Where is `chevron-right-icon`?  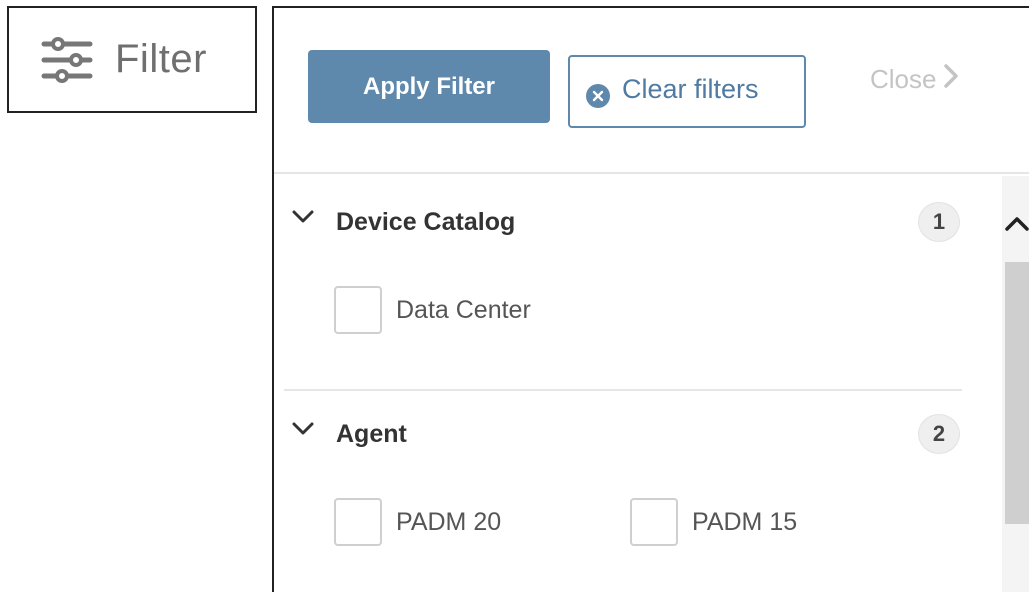 chevron-right-icon is located at coordinates (951, 79).